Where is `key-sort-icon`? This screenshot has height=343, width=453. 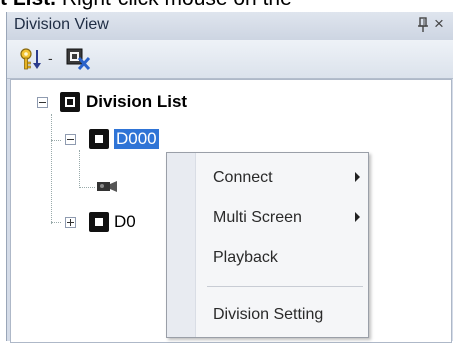 key-sort-icon is located at coordinates (31, 59).